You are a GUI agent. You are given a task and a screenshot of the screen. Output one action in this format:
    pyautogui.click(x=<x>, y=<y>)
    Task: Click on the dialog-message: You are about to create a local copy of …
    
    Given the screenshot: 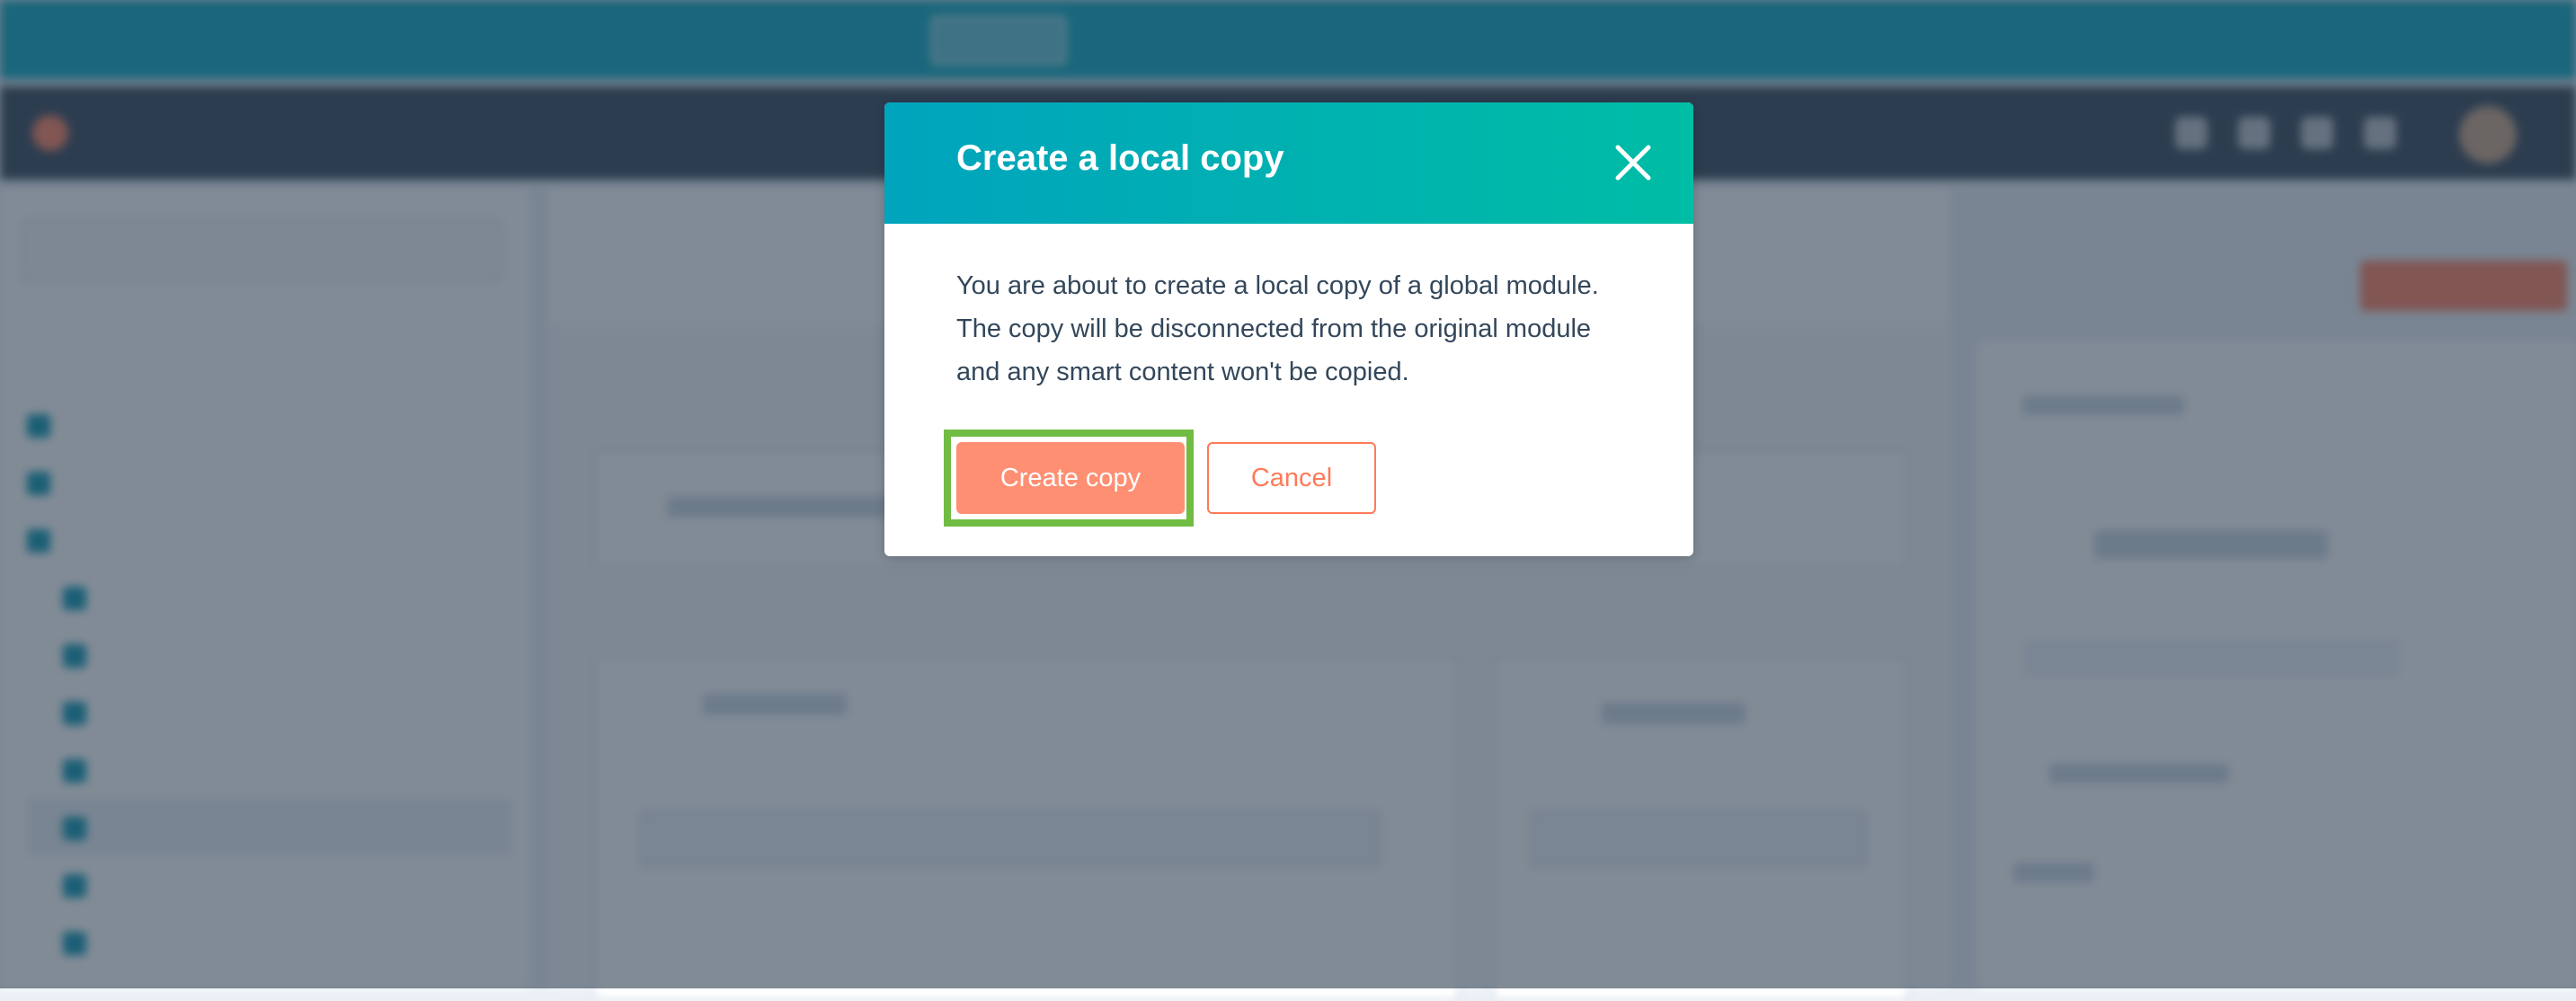 What is the action you would take?
    pyautogui.click(x=1297, y=329)
    